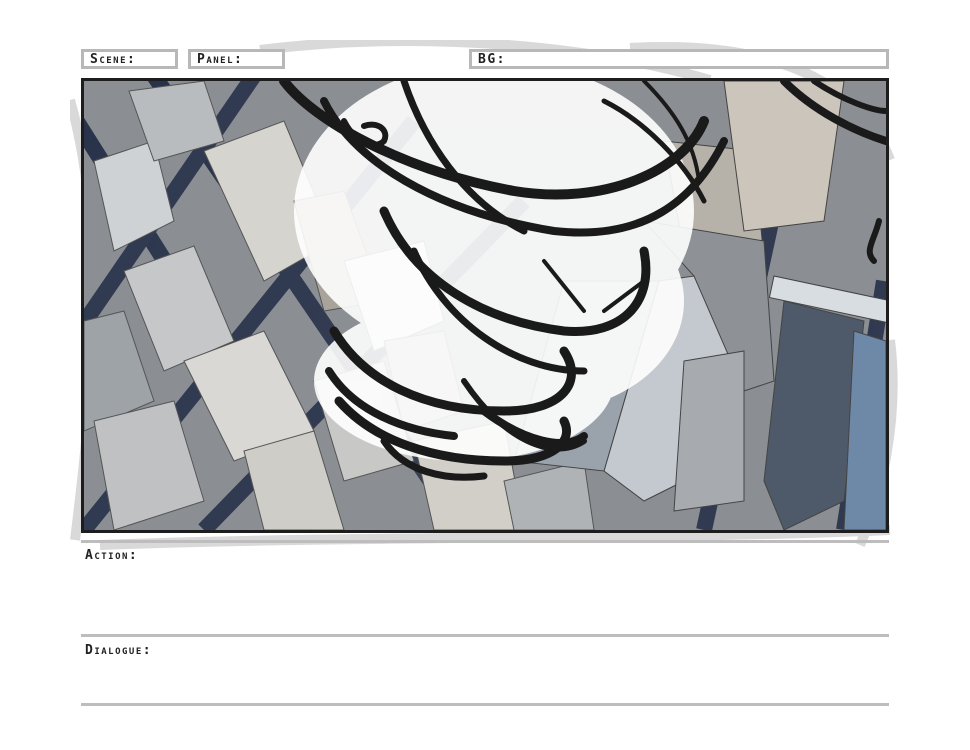 The image size is (970, 750). What do you see at coordinates (112, 555) in the screenshot?
I see `action-label: Action:` at bounding box center [112, 555].